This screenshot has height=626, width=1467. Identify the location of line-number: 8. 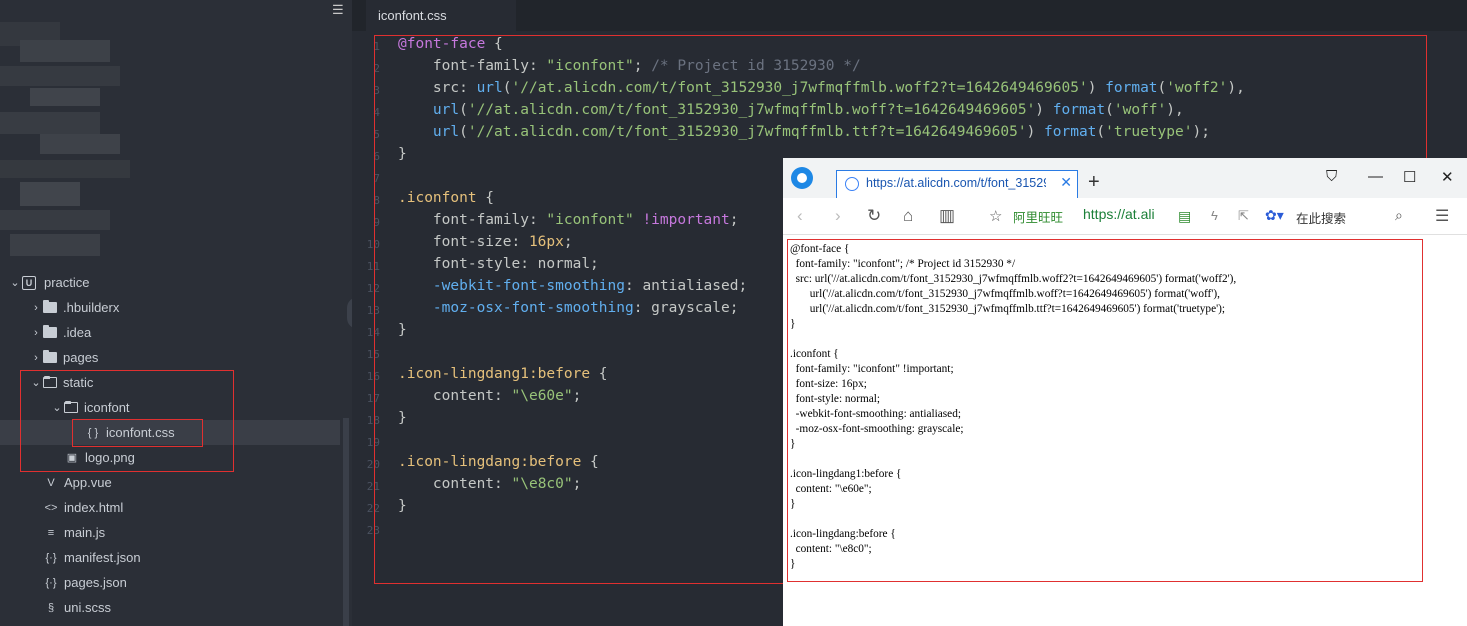
(376, 200).